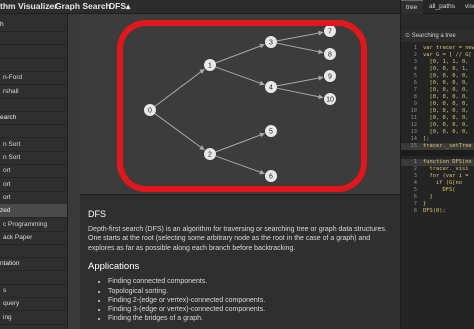  What do you see at coordinates (150, 111) in the screenshot?
I see `graph-node-label: 0` at bounding box center [150, 111].